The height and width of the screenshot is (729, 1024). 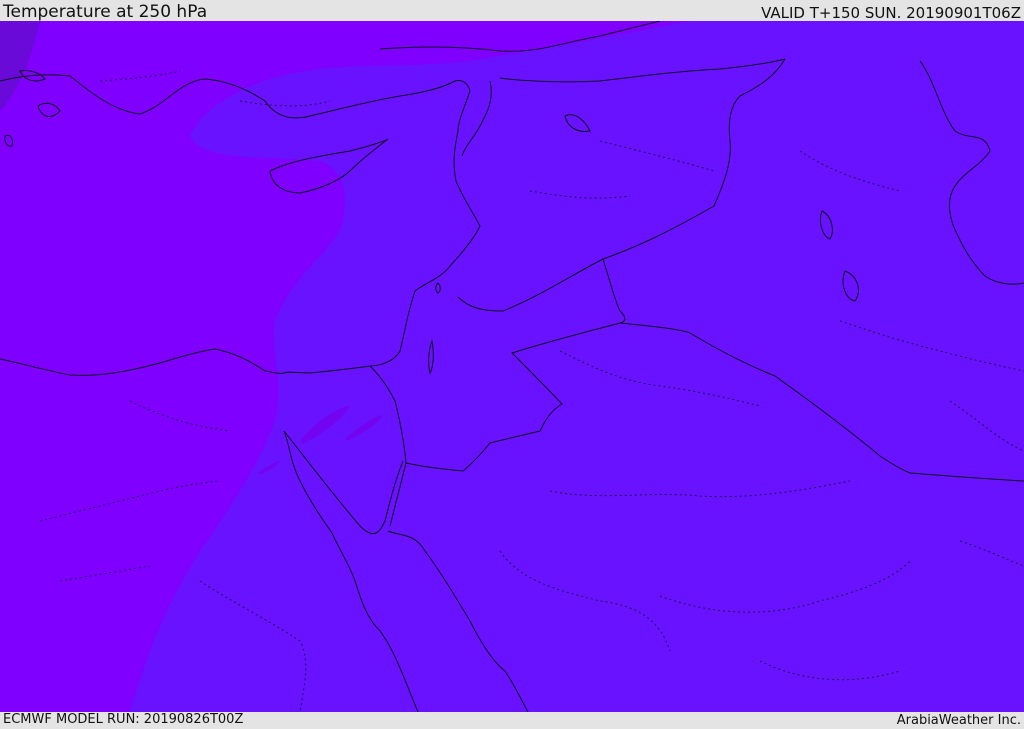 What do you see at coordinates (105, 12) in the screenshot?
I see `map-title: Temperature at 250 hPa` at bounding box center [105, 12].